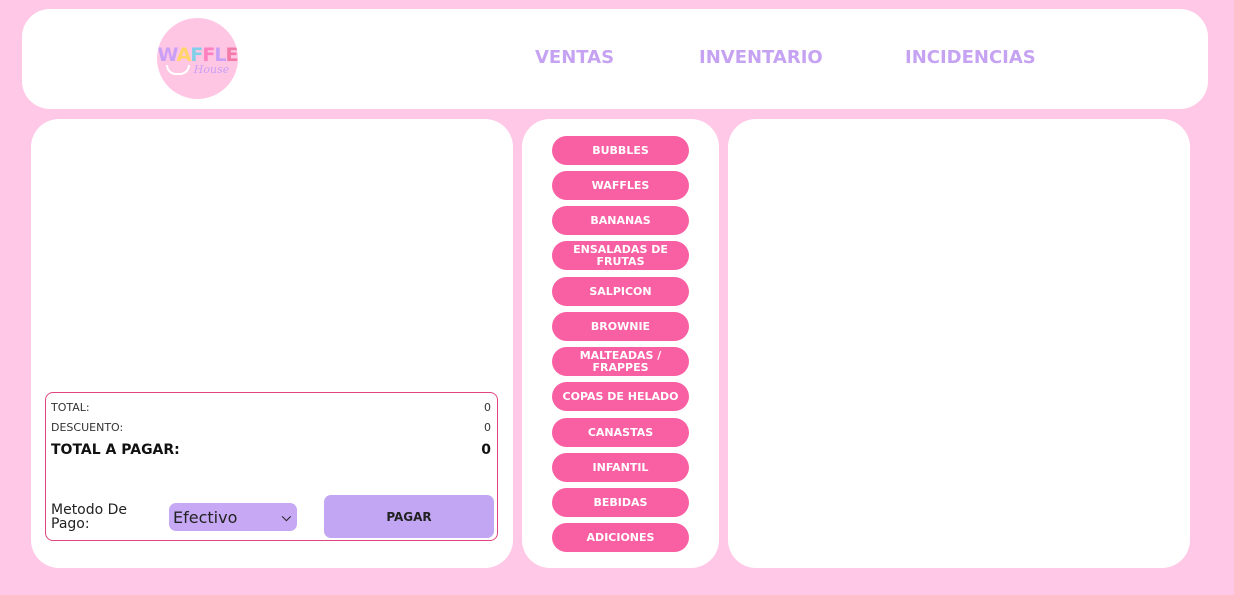 The image size is (1234, 595). I want to click on category-adiciones-button: ADICIONES, so click(620, 537).